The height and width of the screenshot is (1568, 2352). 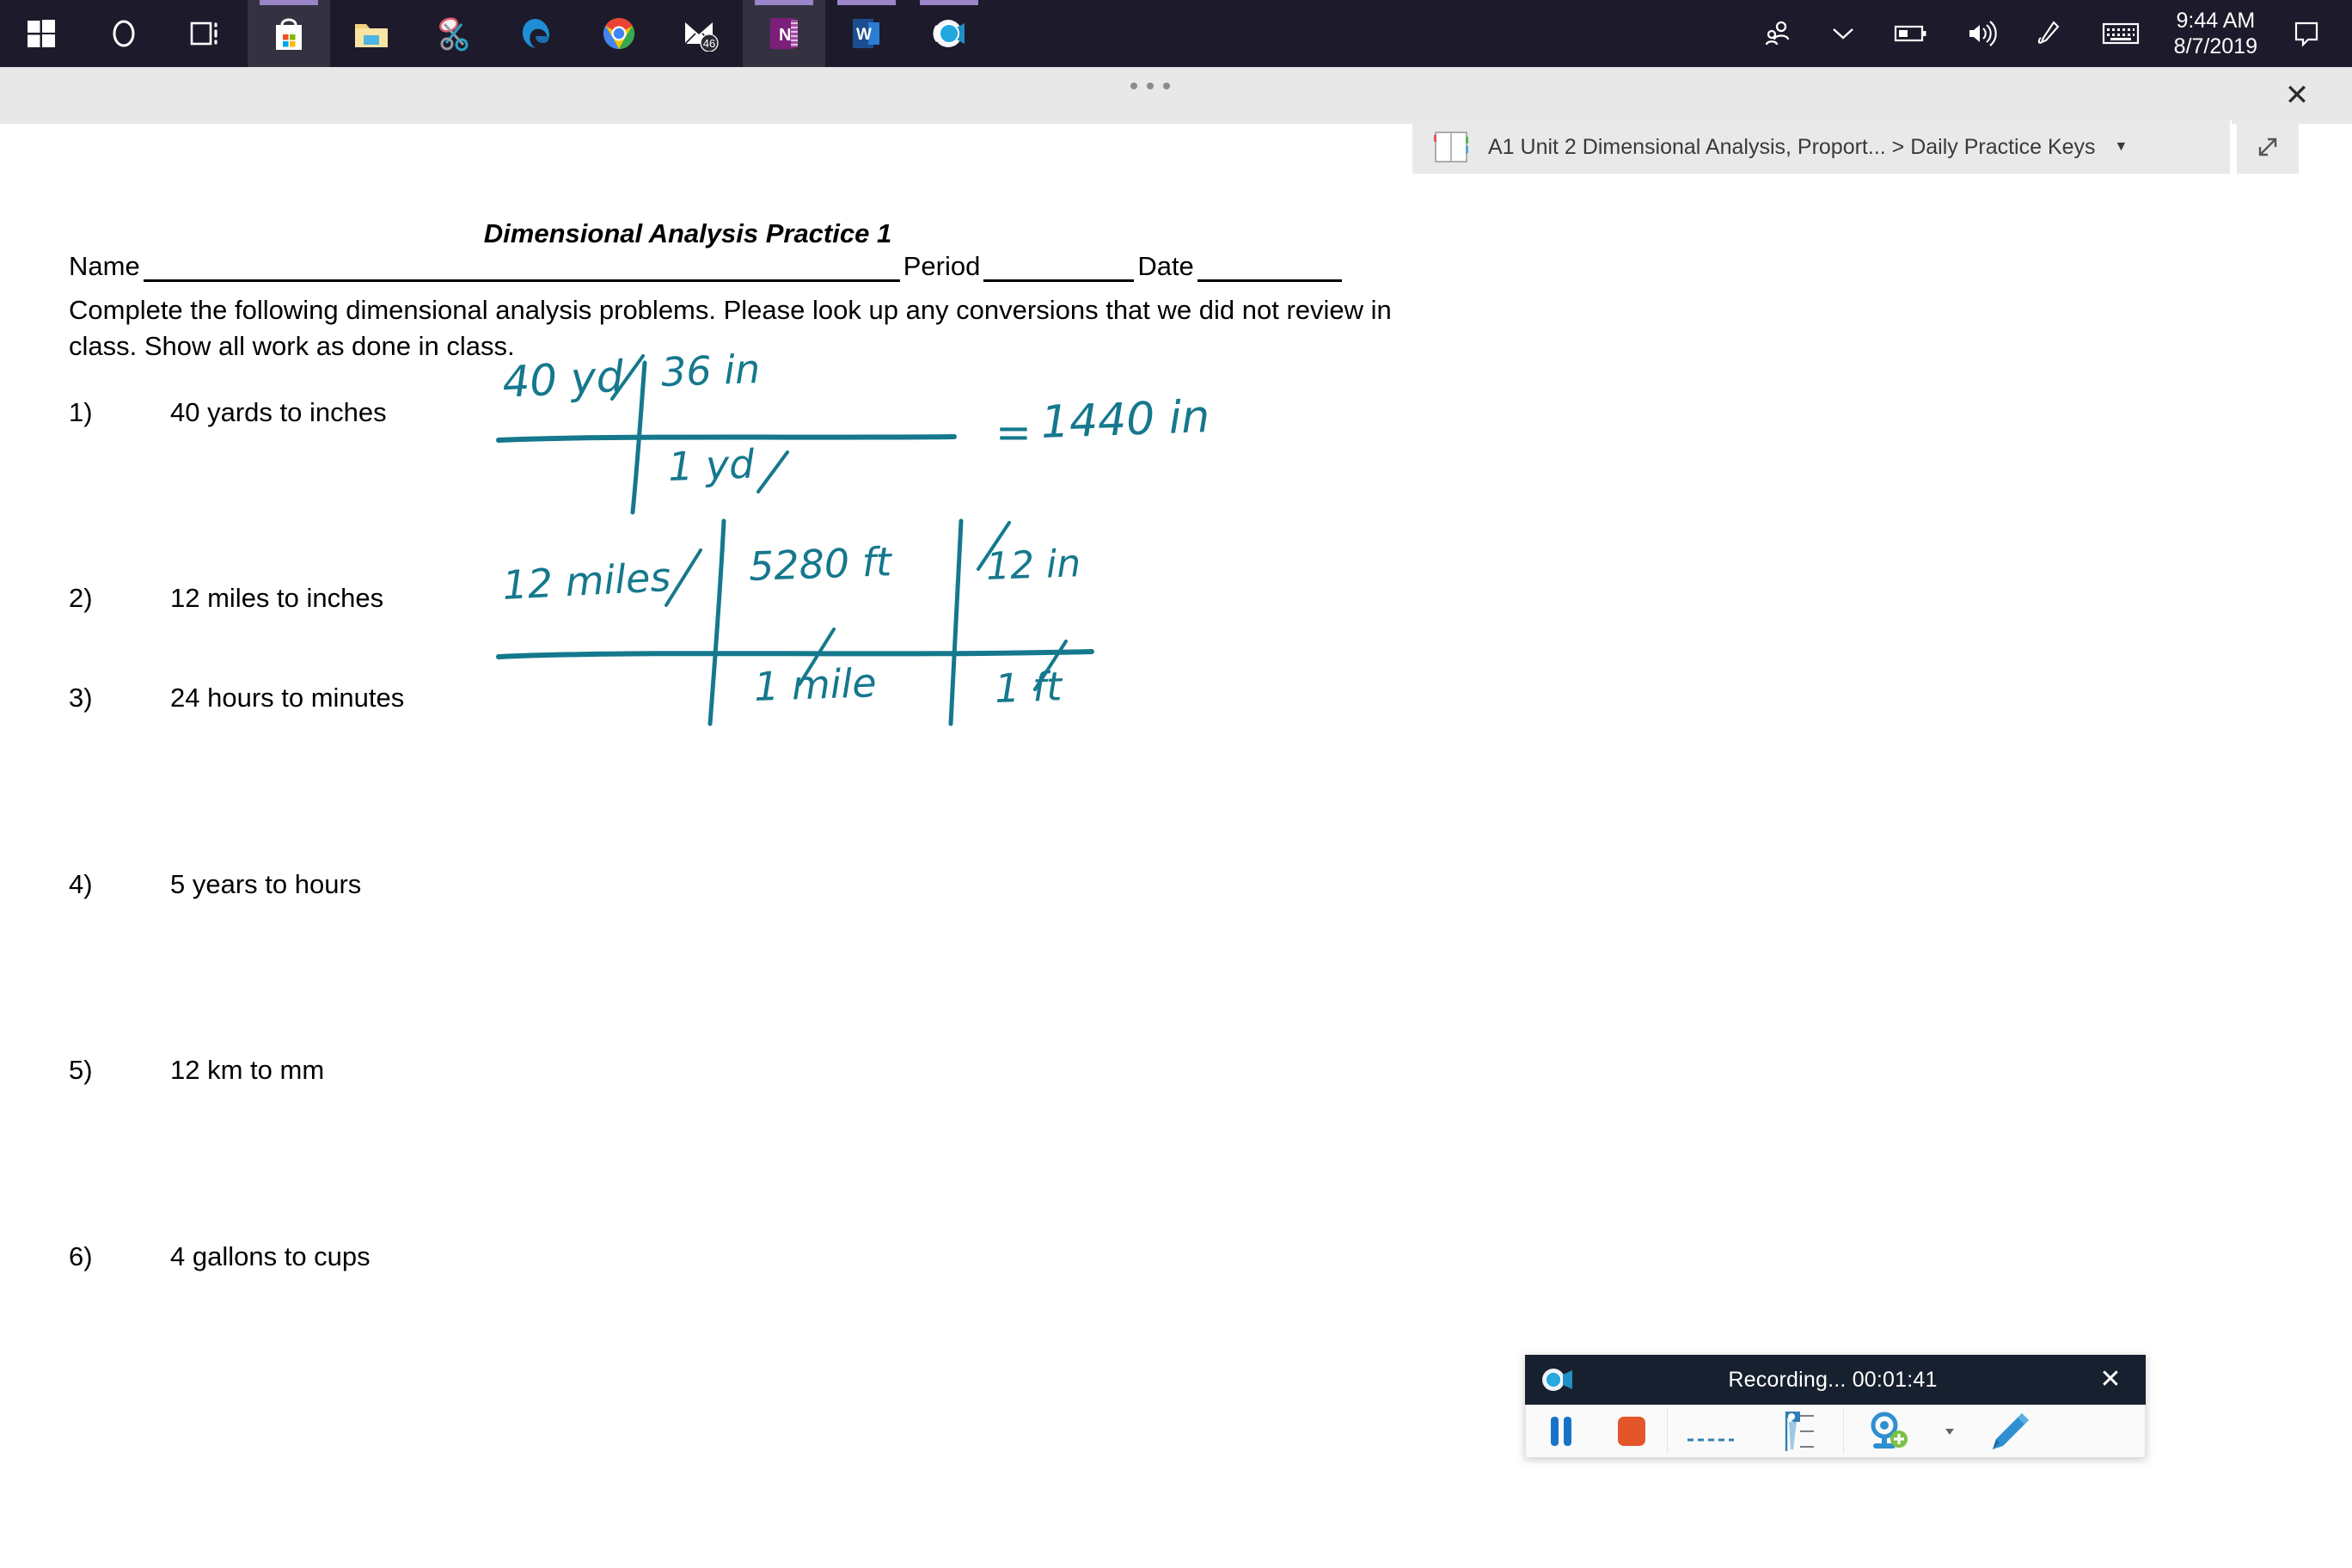 I want to click on touch-keyboard-button, so click(x=2121, y=33).